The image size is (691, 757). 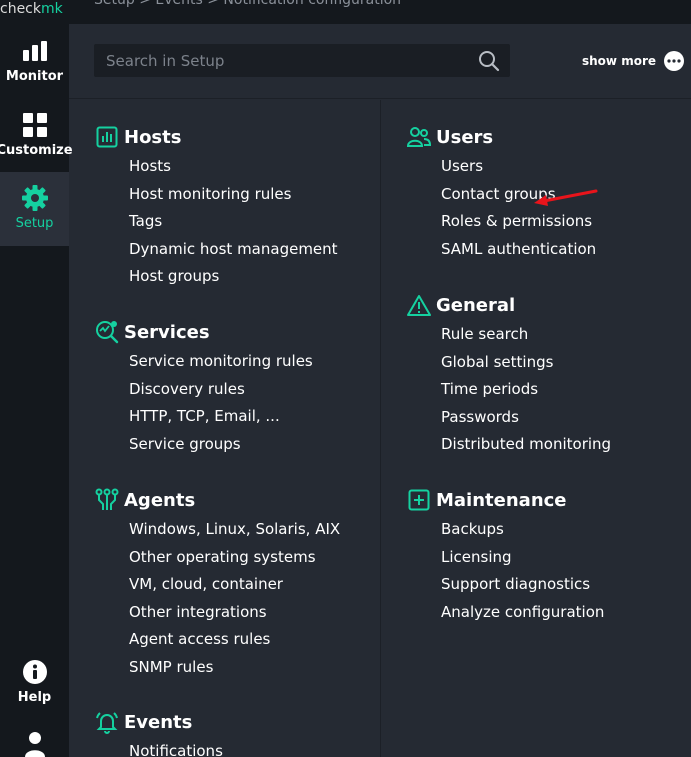 What do you see at coordinates (204, 448) in the screenshot?
I see `menu-item-service-groups: Service groups` at bounding box center [204, 448].